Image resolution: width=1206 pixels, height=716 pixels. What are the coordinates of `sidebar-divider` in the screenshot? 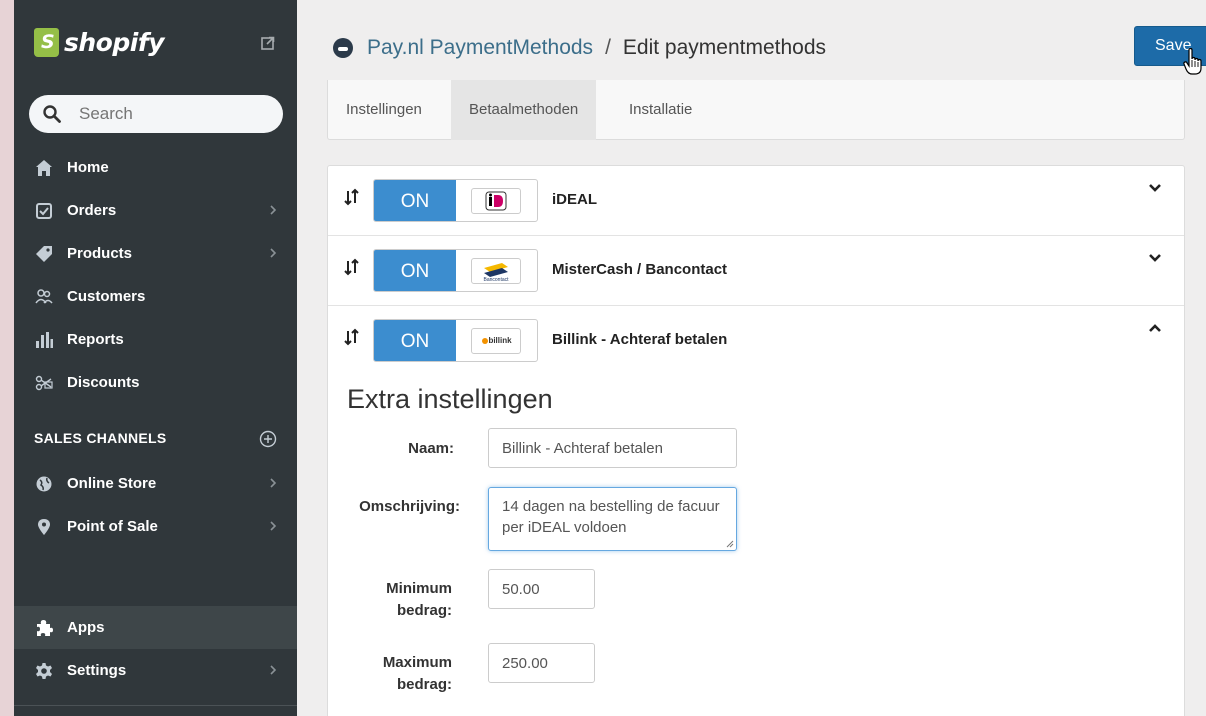 It's located at (155, 705).